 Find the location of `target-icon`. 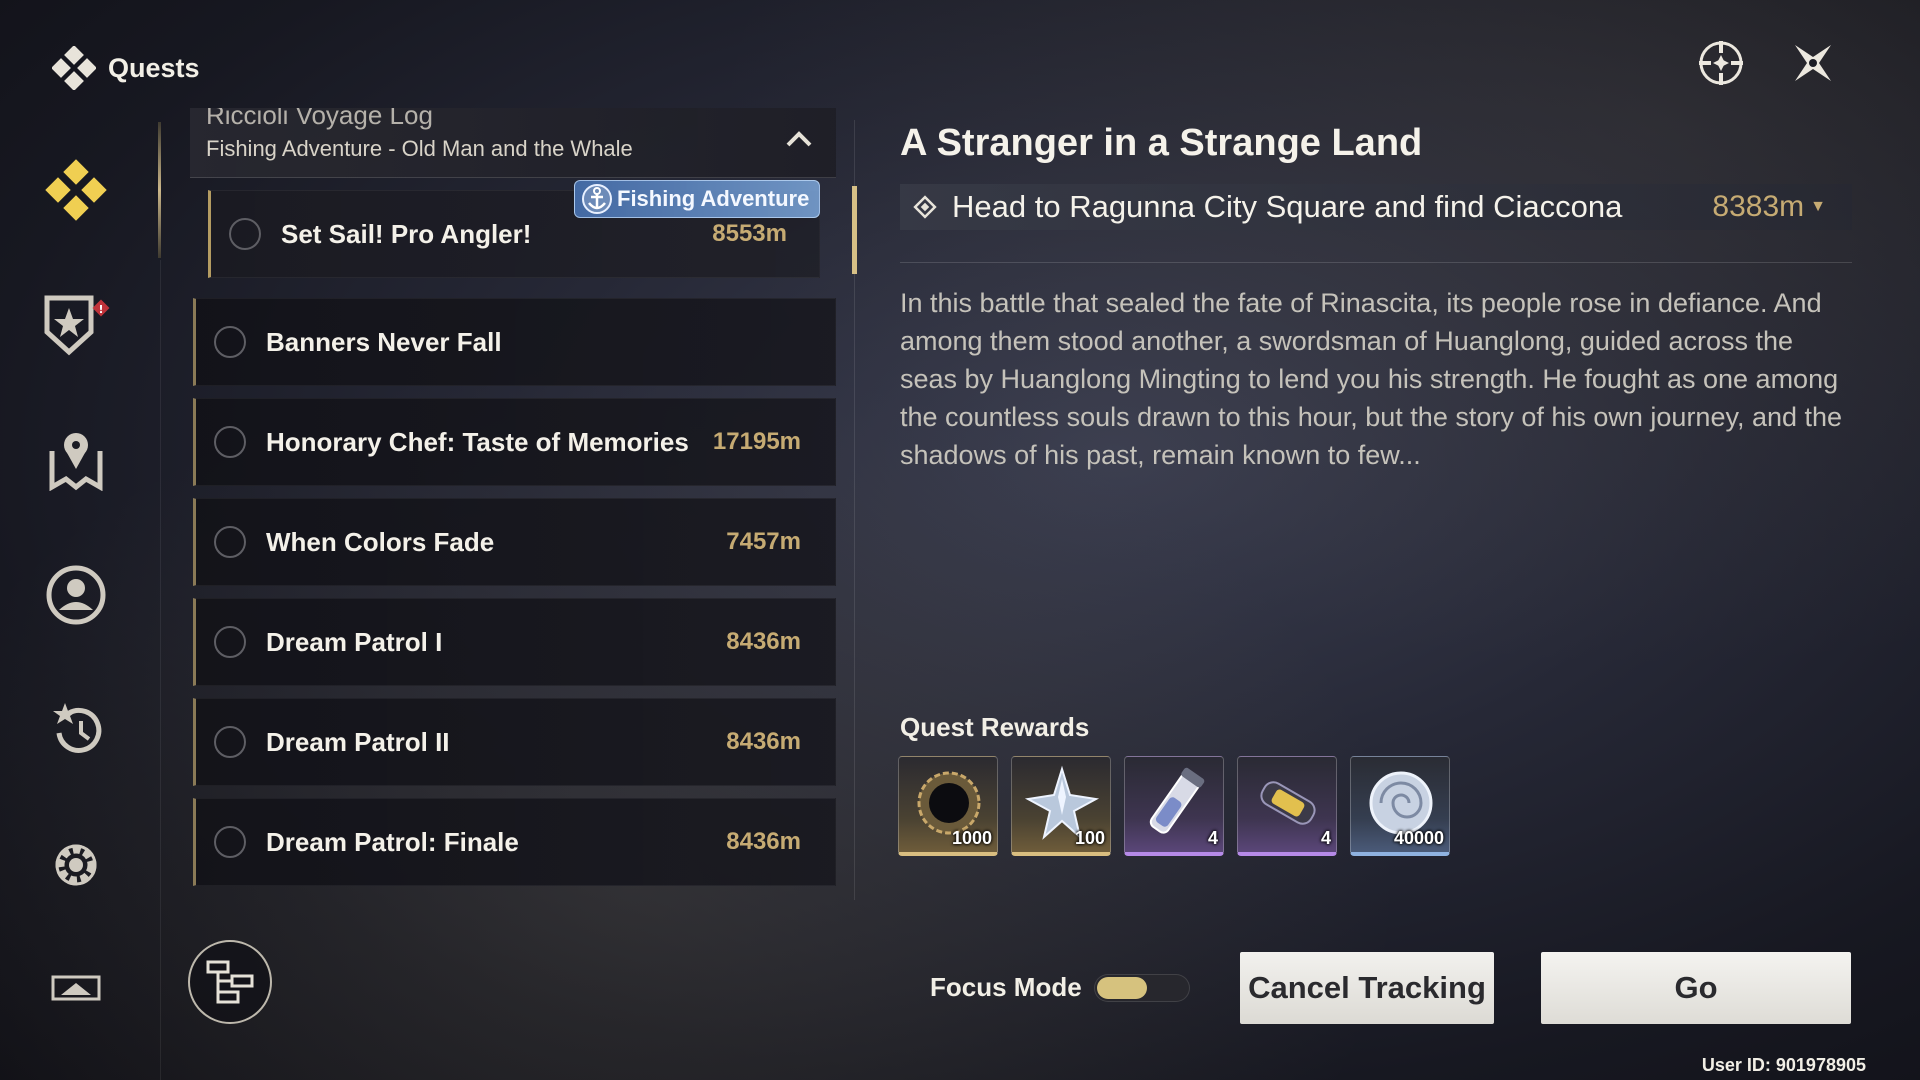

target-icon is located at coordinates (1721, 63).